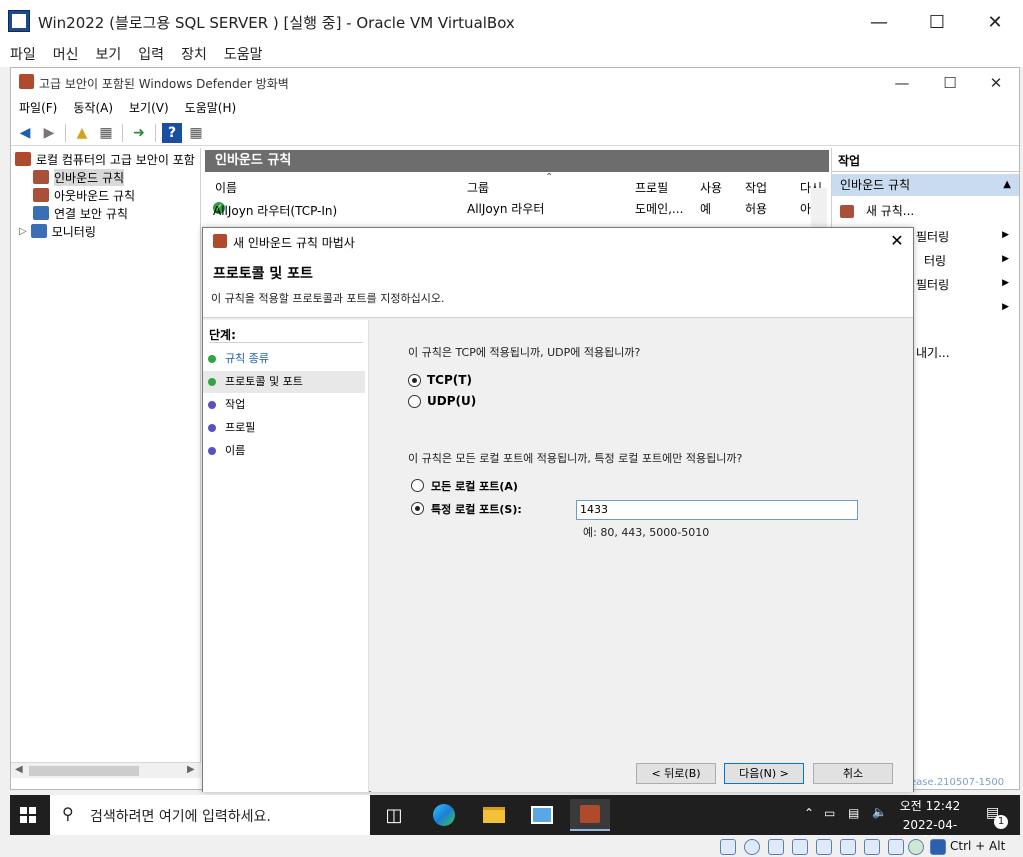  I want to click on cancel-button: 취소, so click(853, 773).